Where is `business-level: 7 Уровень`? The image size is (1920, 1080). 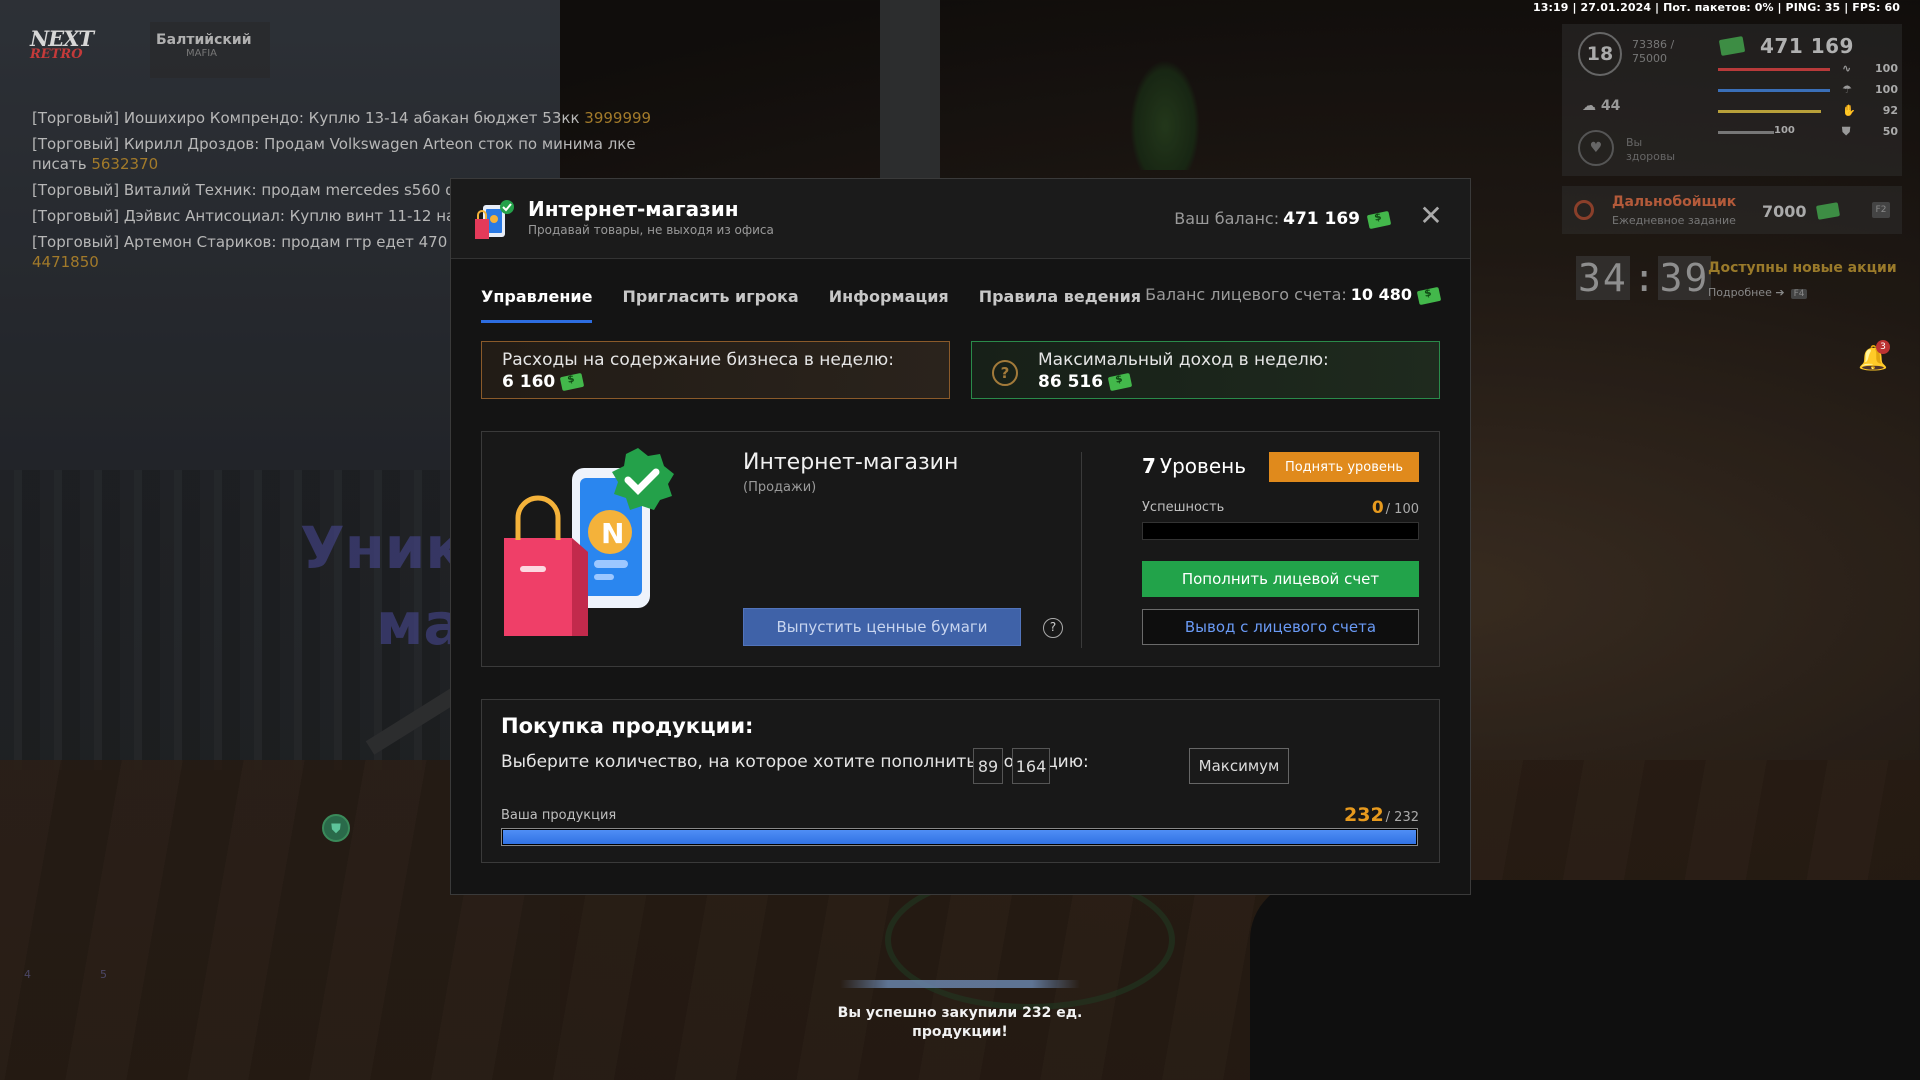
business-level: 7 Уровень is located at coordinates (1194, 466).